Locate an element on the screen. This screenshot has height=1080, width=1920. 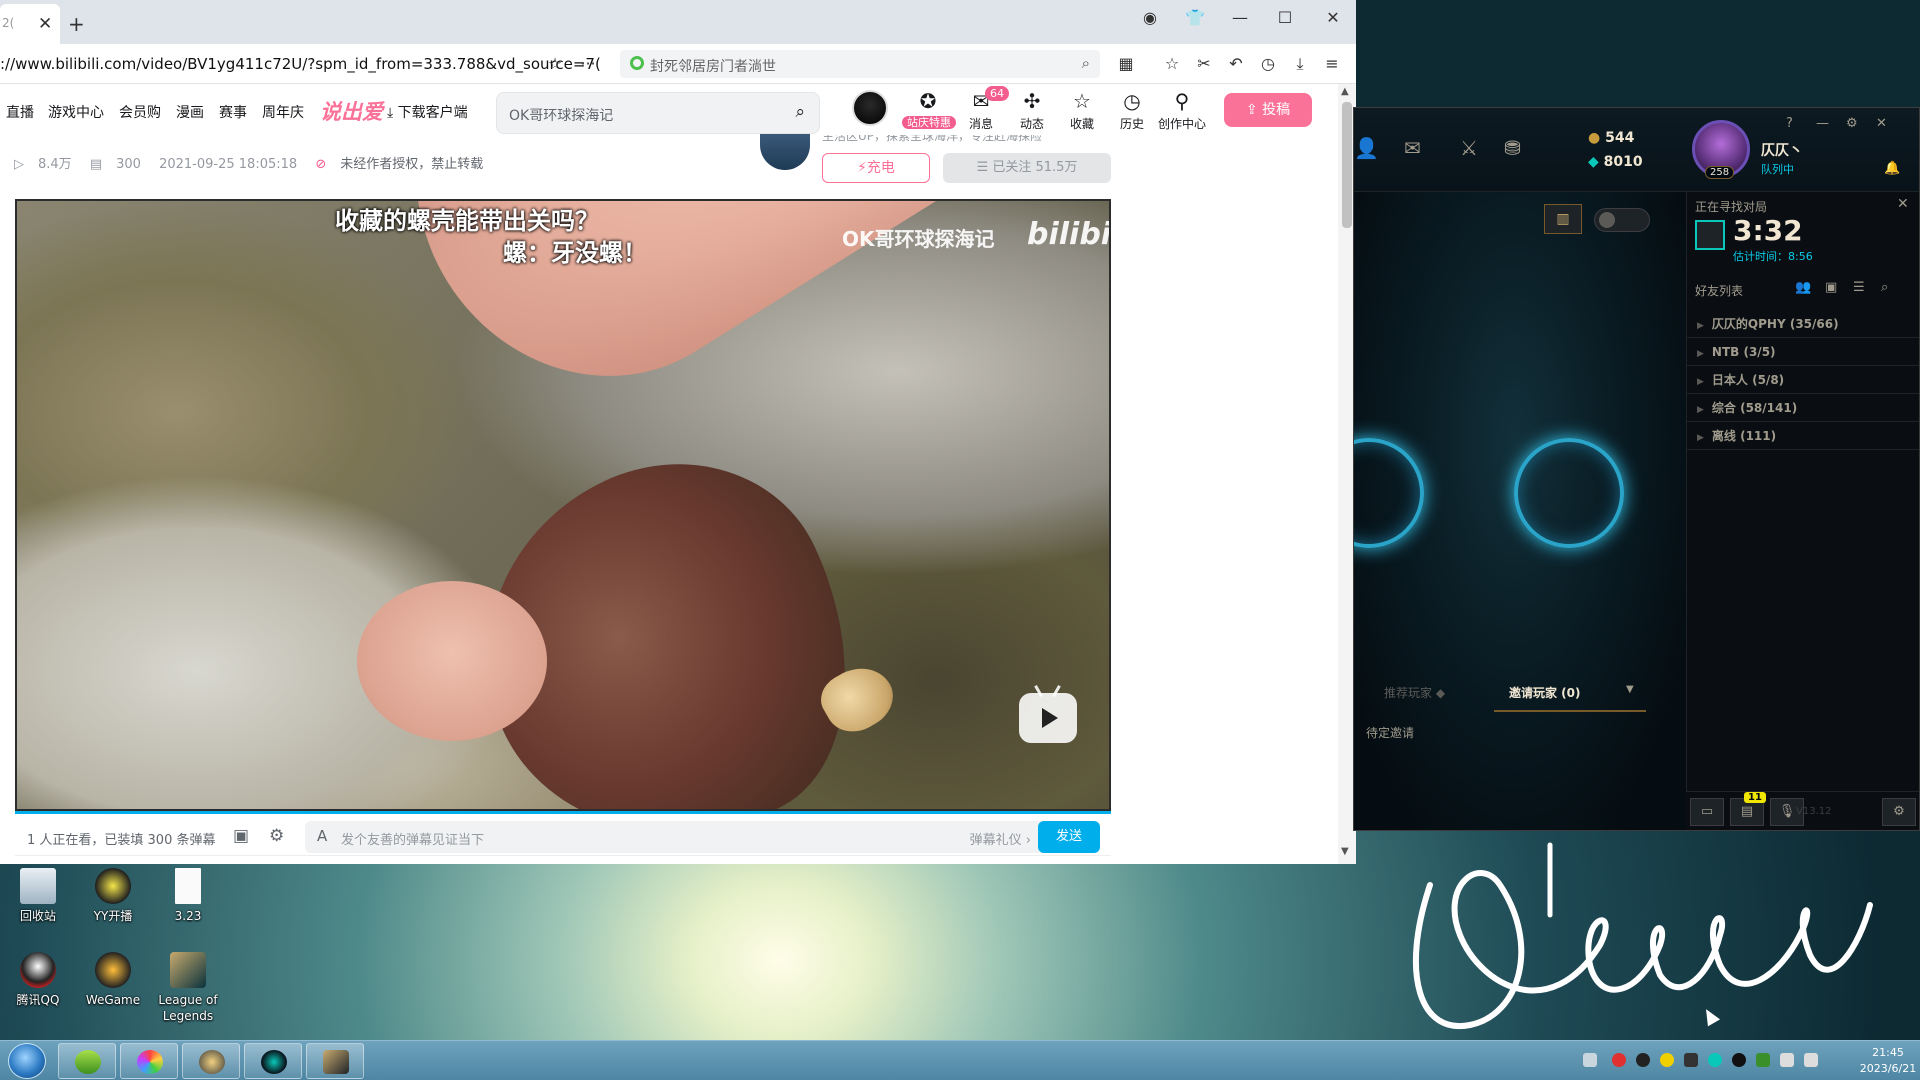
add-folder-icon: ▣ is located at coordinates (1831, 287).